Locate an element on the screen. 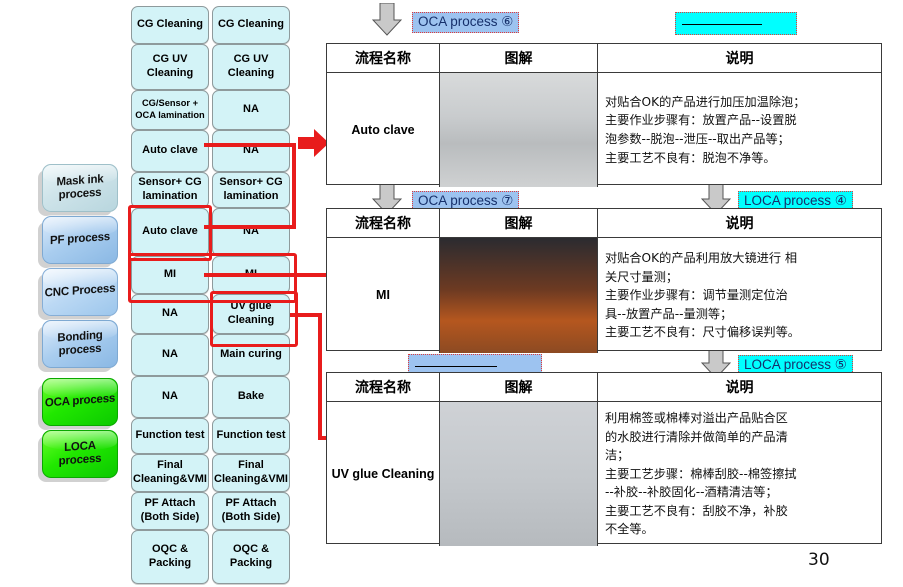  process-name: UV glue Cleaning is located at coordinates (383, 473).